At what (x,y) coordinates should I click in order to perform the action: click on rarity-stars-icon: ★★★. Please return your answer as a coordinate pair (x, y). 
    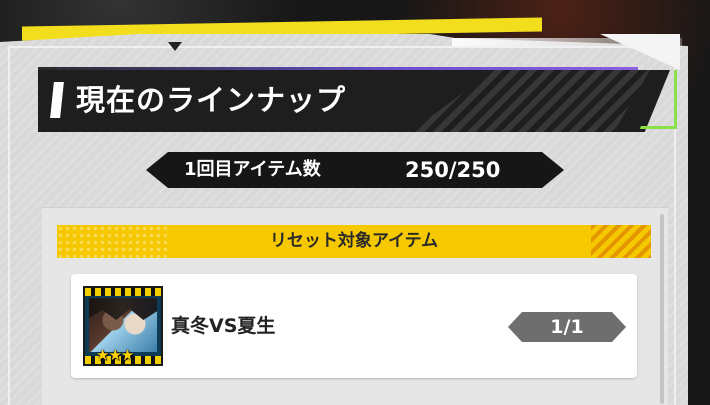
    Looking at the image, I should click on (115, 355).